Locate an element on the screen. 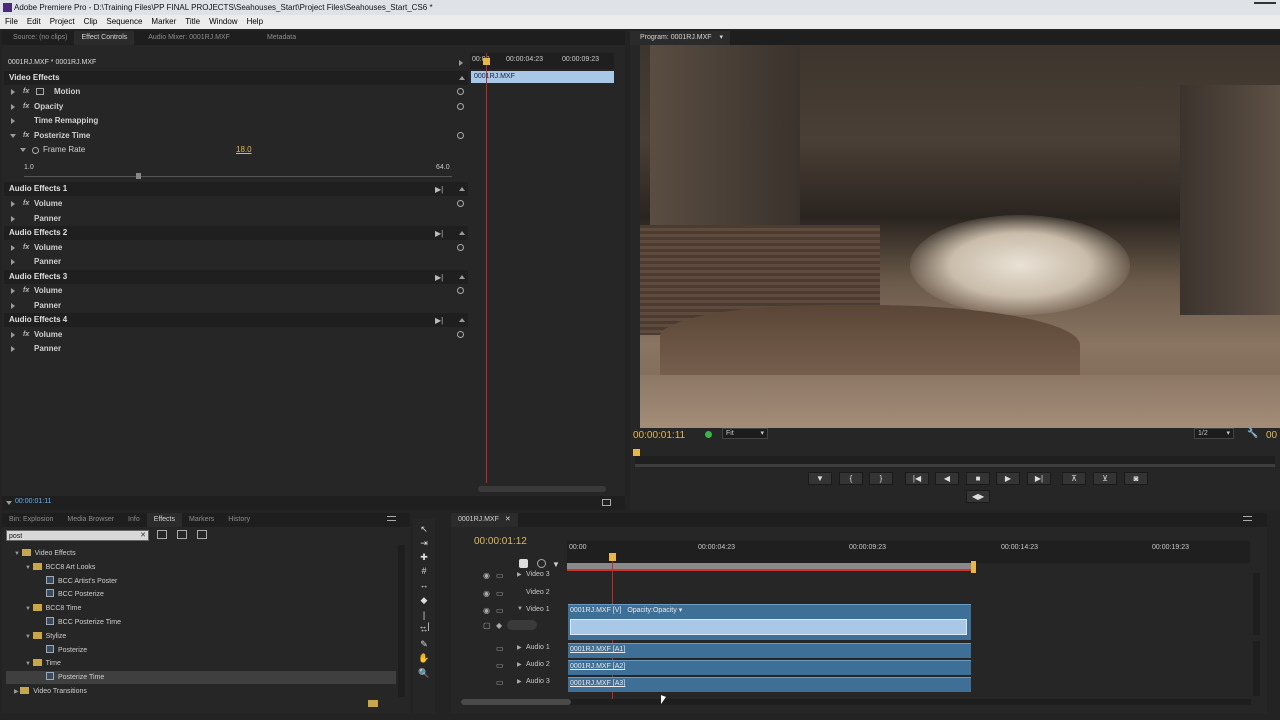  effect-time-remapping: Time Remapping is located at coordinates (236, 121).